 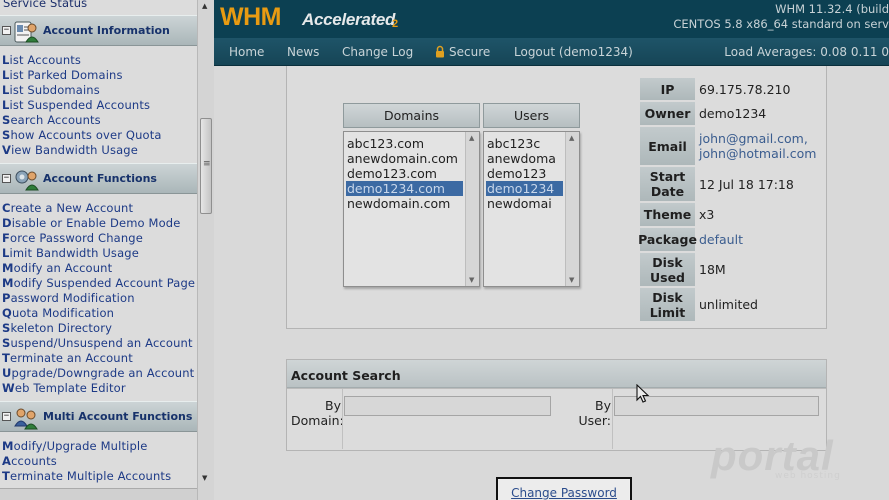 I want to click on sidebar-link-modify-suspended-page: Modify Suspended Account Page, so click(x=98, y=283).